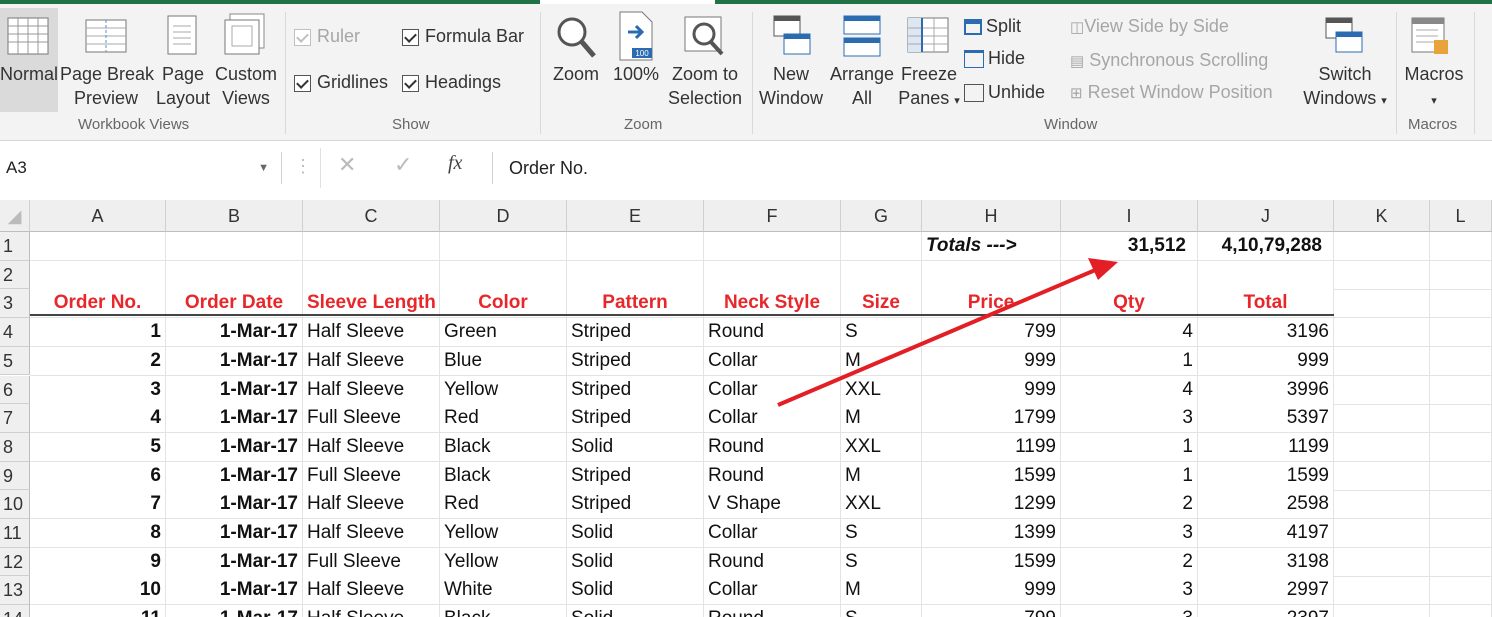 This screenshot has width=1492, height=617. Describe the element at coordinates (141, 168) in the screenshot. I see `name-box: A3 ▼` at that location.